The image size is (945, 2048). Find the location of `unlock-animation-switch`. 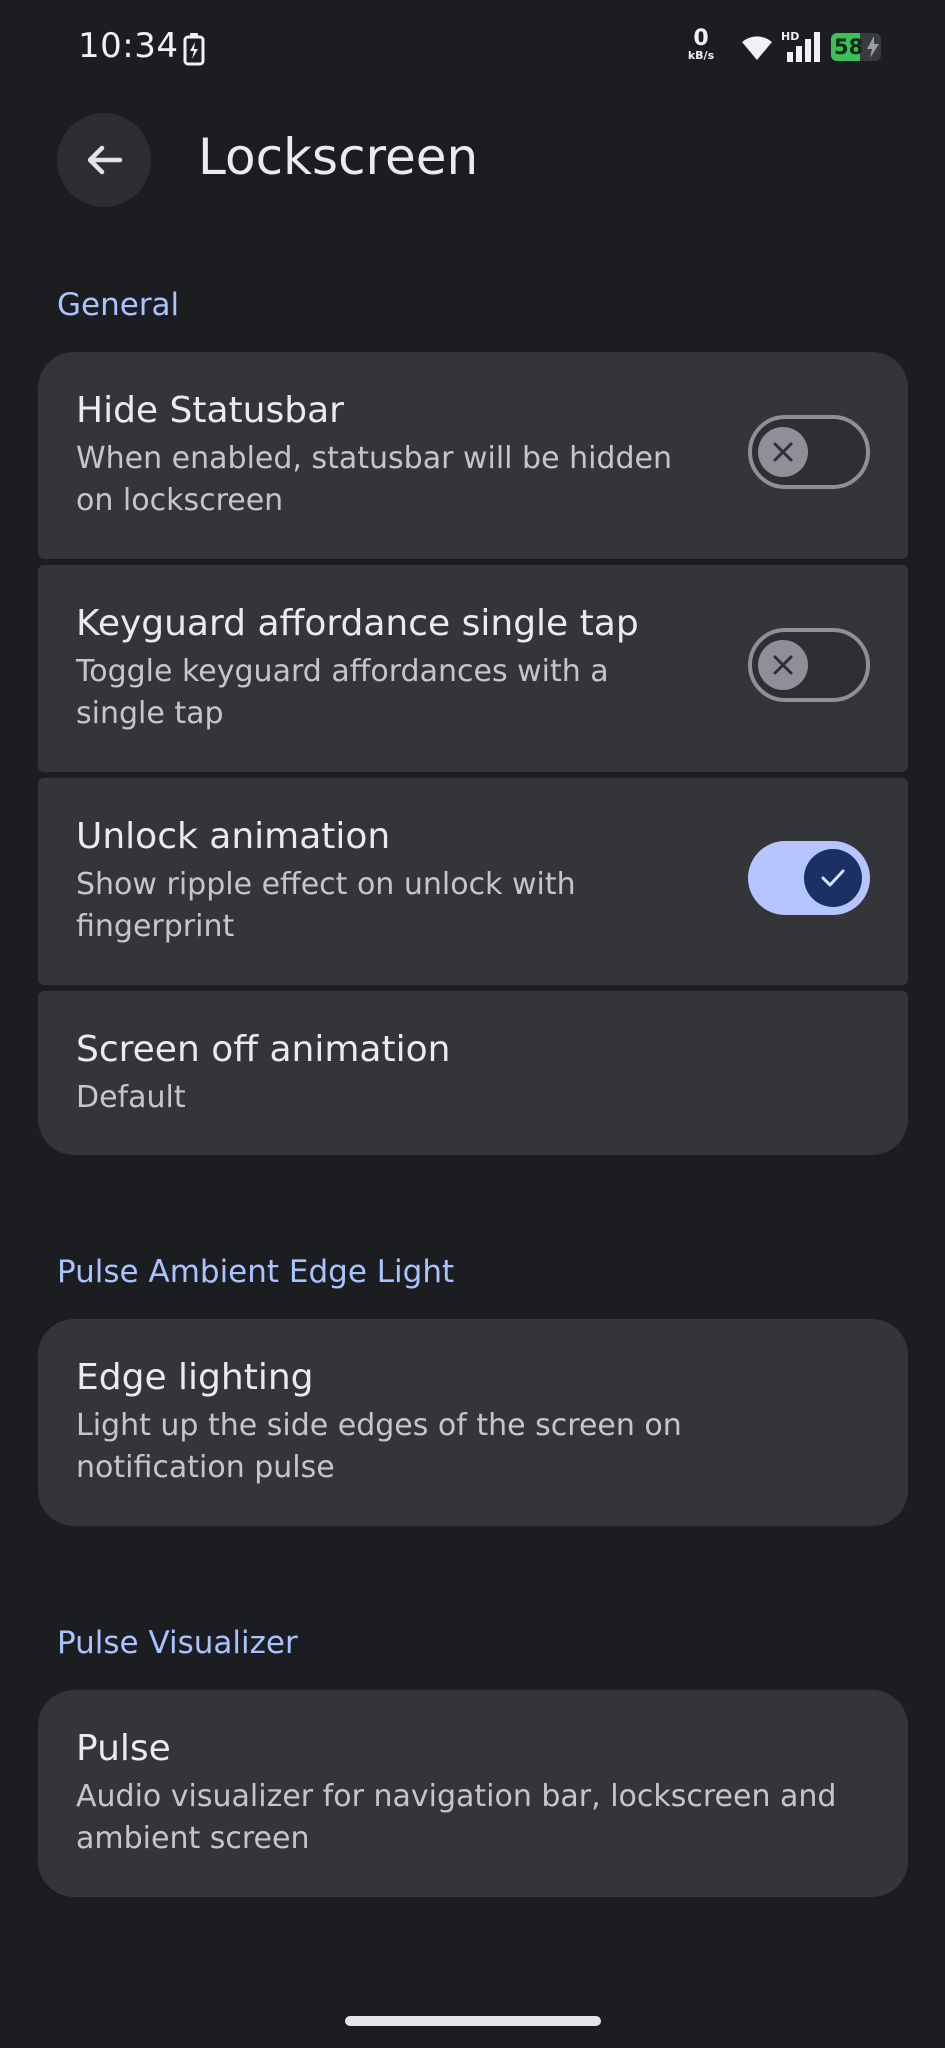

unlock-animation-switch is located at coordinates (809, 878).